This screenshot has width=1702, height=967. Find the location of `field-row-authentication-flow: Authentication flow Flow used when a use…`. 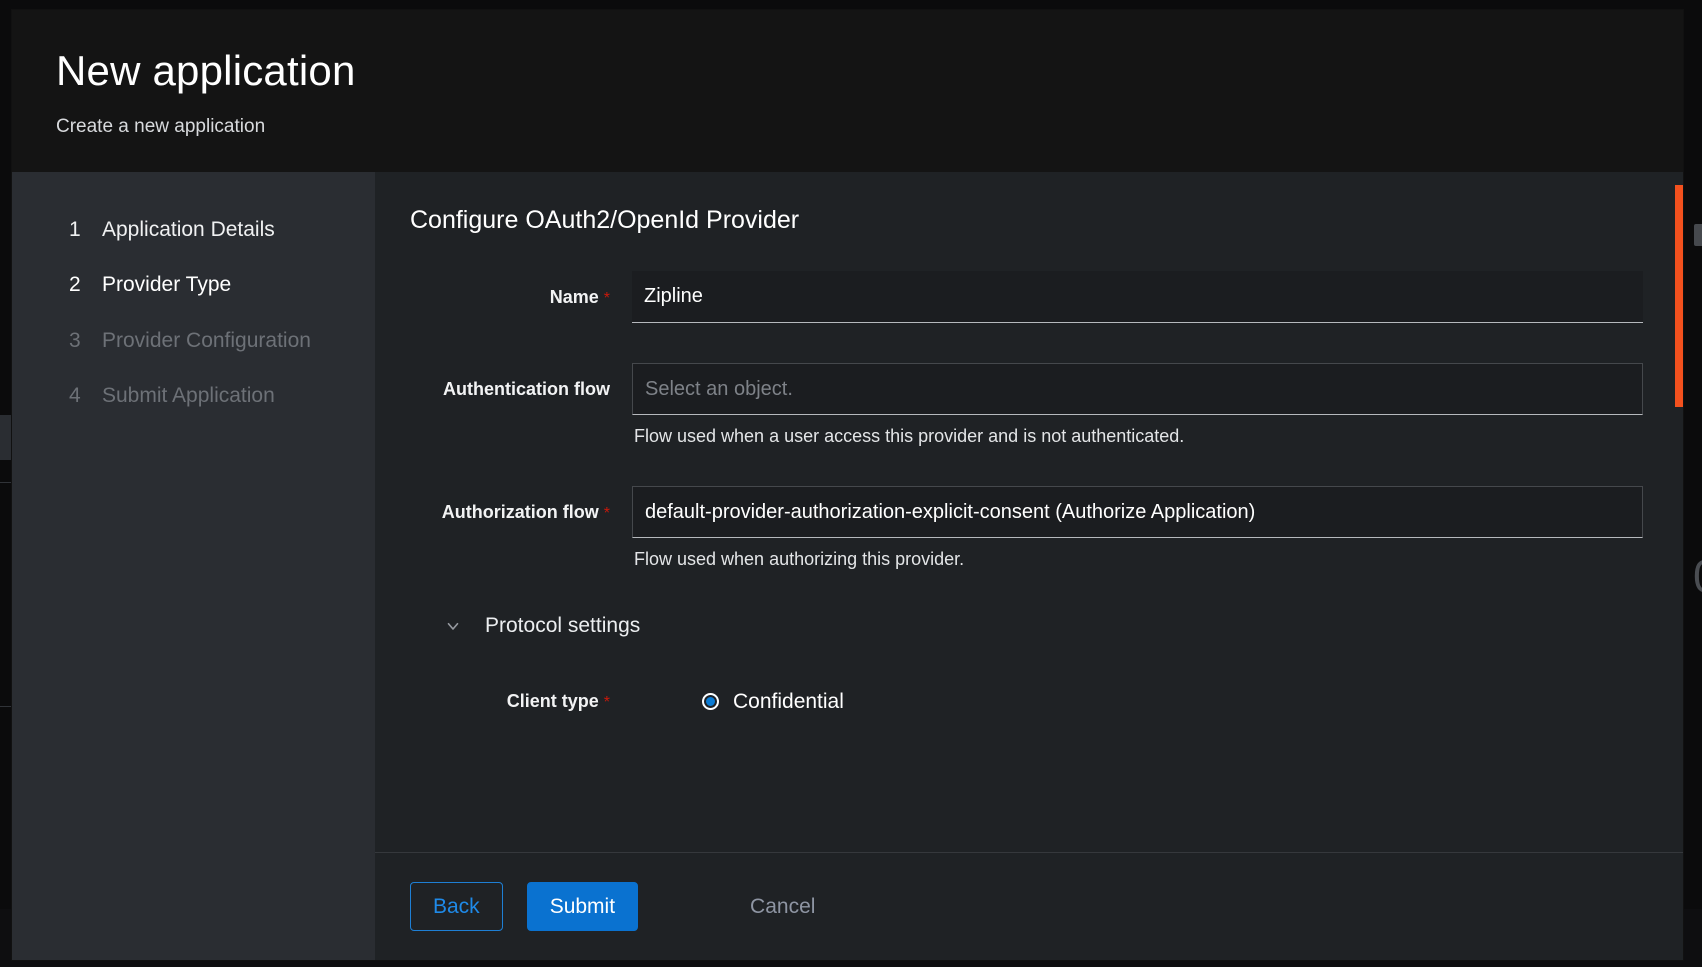

field-row-authentication-flow: Authentication flow Flow used when a use… is located at coordinates (1026, 405).